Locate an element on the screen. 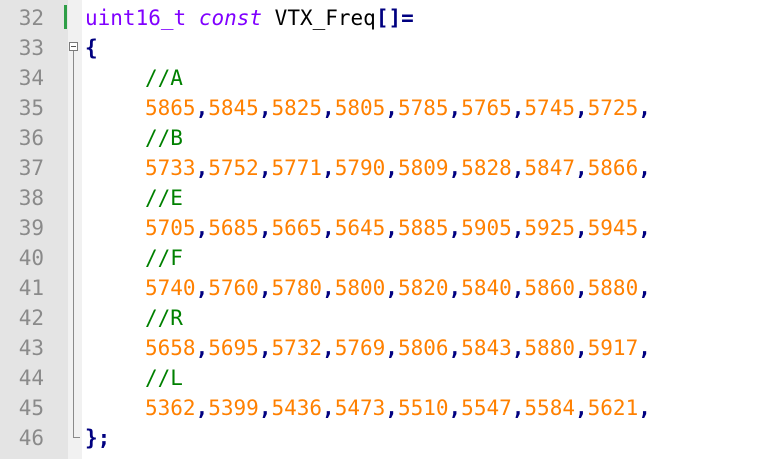  number-literal: 5865 is located at coordinates (170, 108).